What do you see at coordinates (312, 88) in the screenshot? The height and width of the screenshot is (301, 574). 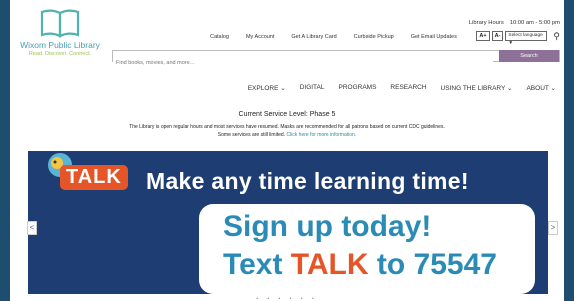 I see `nav-digital: DIGITAL` at bounding box center [312, 88].